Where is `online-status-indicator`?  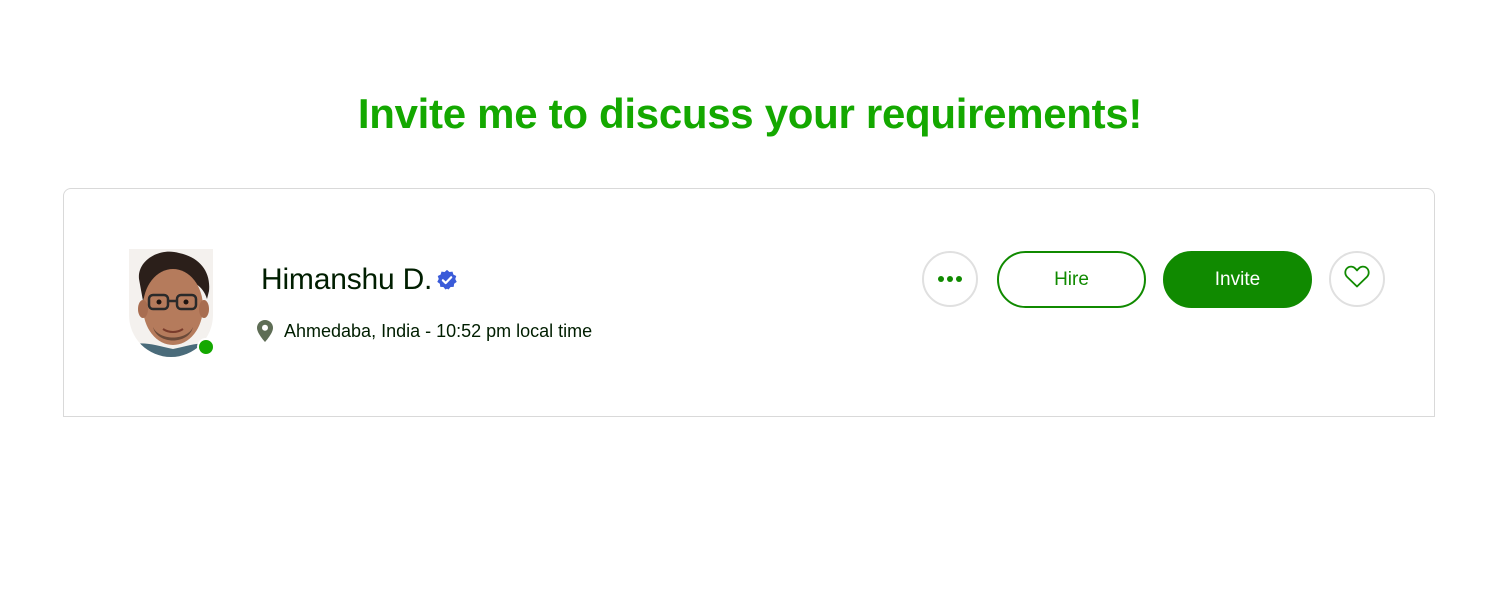 online-status-indicator is located at coordinates (206, 347).